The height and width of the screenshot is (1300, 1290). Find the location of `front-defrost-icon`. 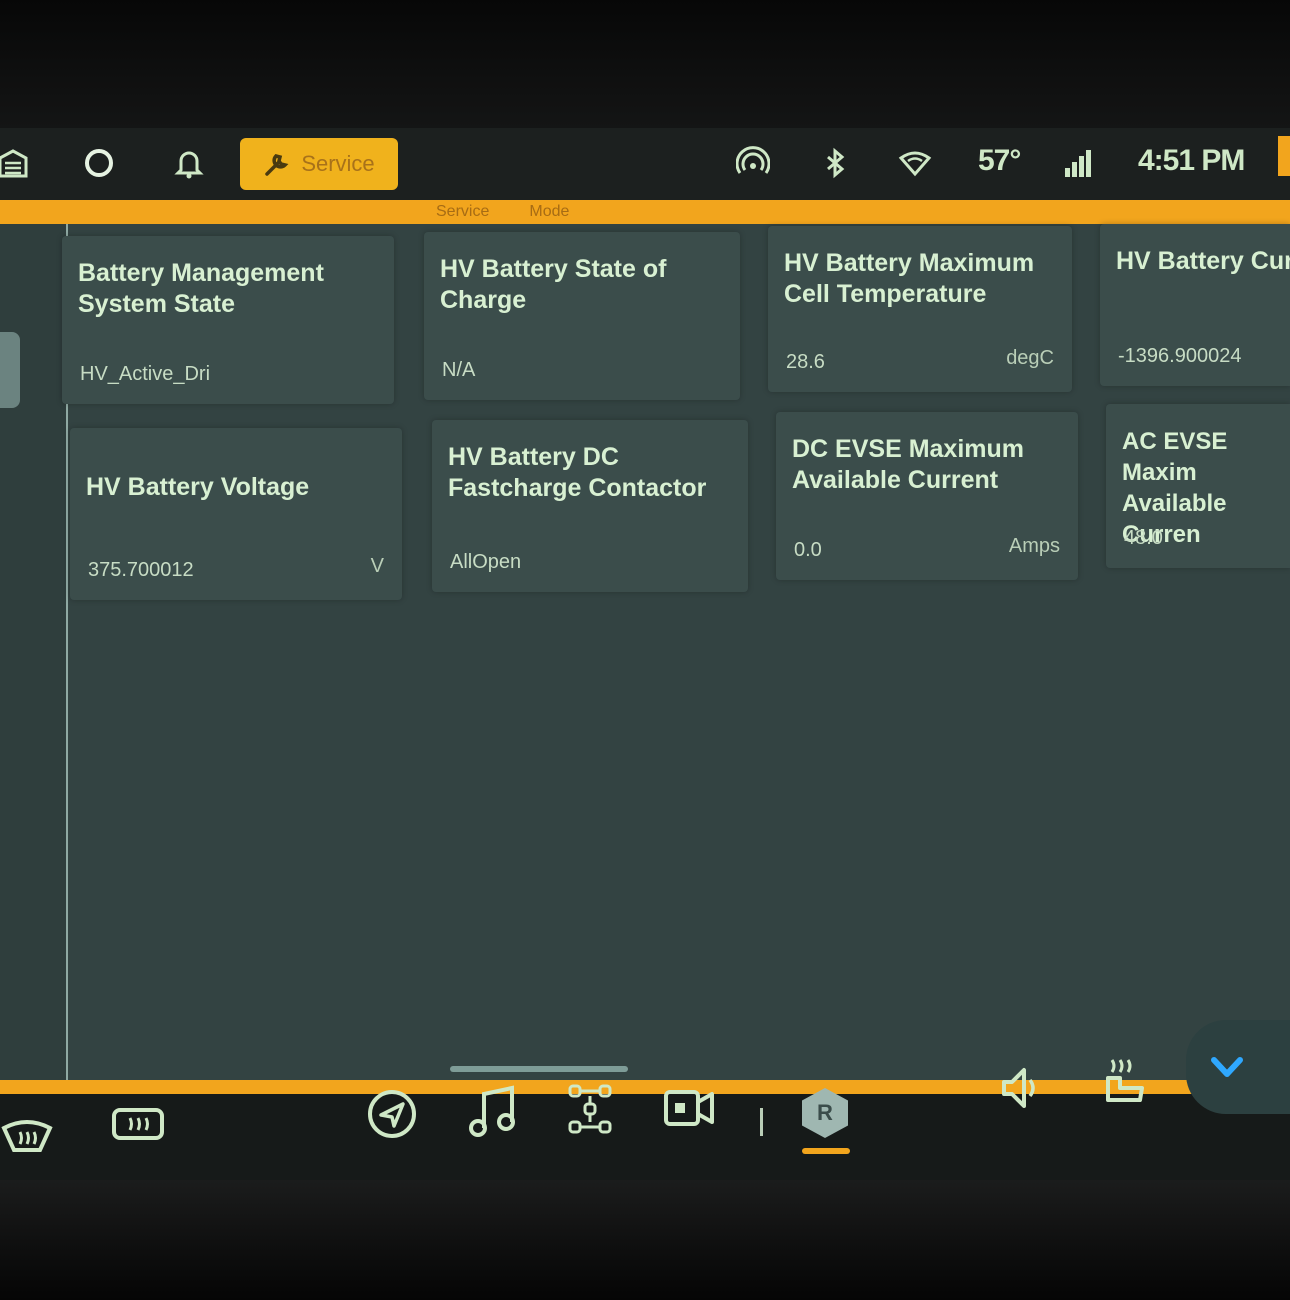

front-defrost-icon is located at coordinates (27, 1137).